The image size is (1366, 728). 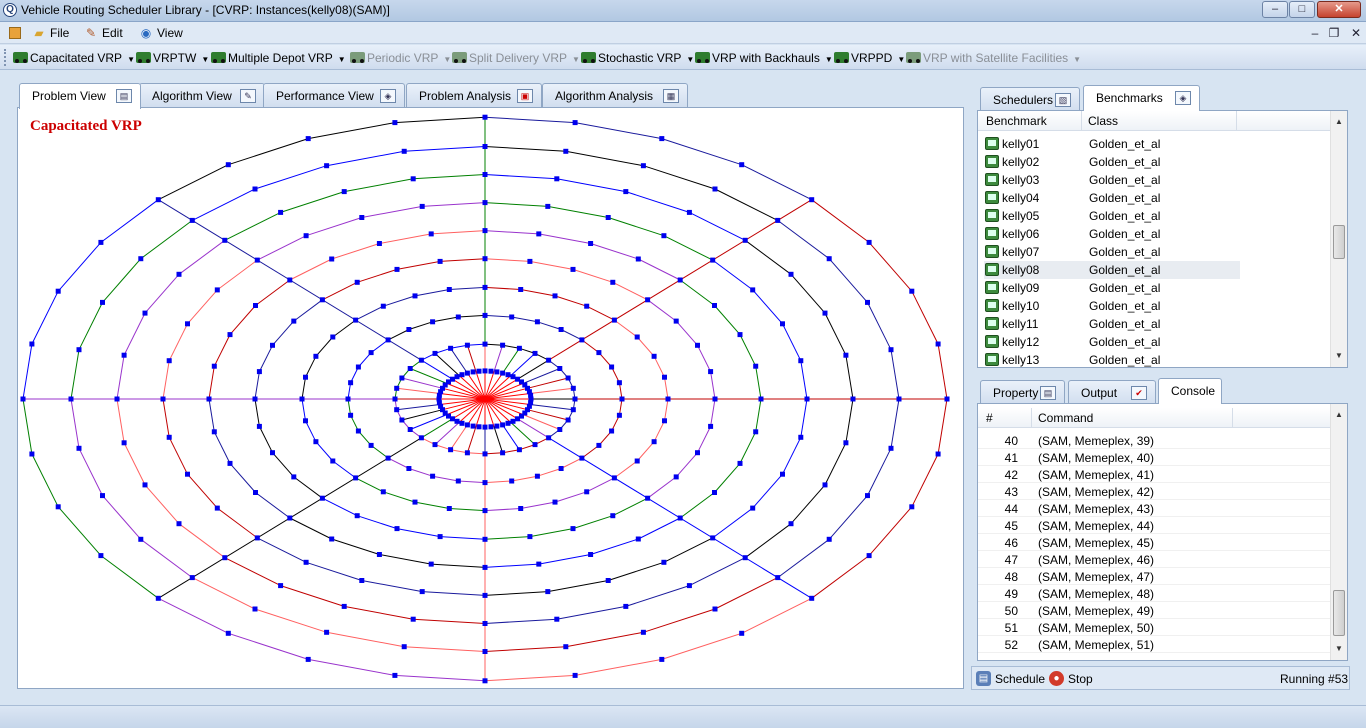 What do you see at coordinates (278, 58) in the screenshot?
I see `tool-multiple-depot-vrp: Multiple Depot VRP ▼` at bounding box center [278, 58].